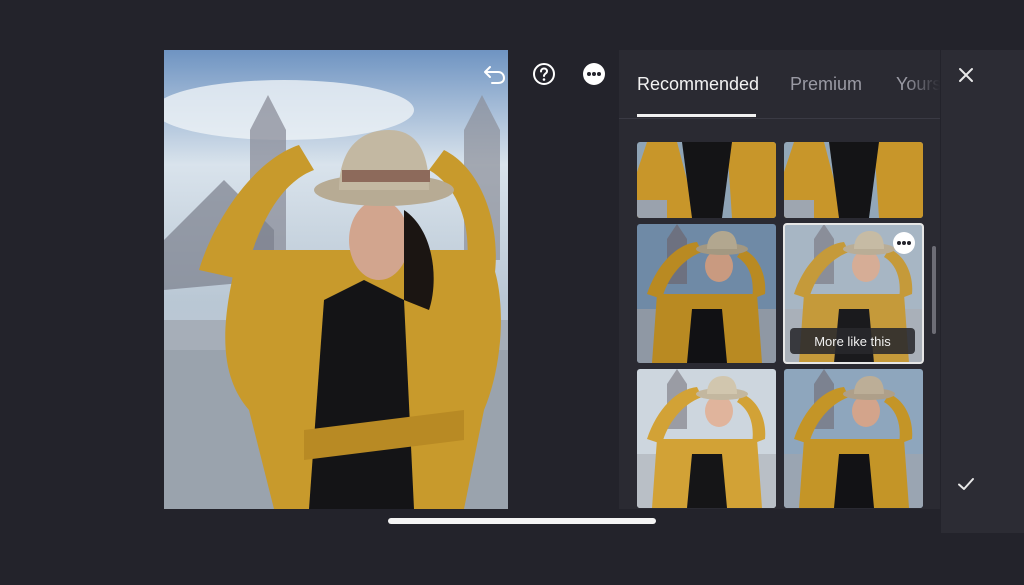  Describe the element at coordinates (494, 74) in the screenshot. I see `undo-icon` at that location.